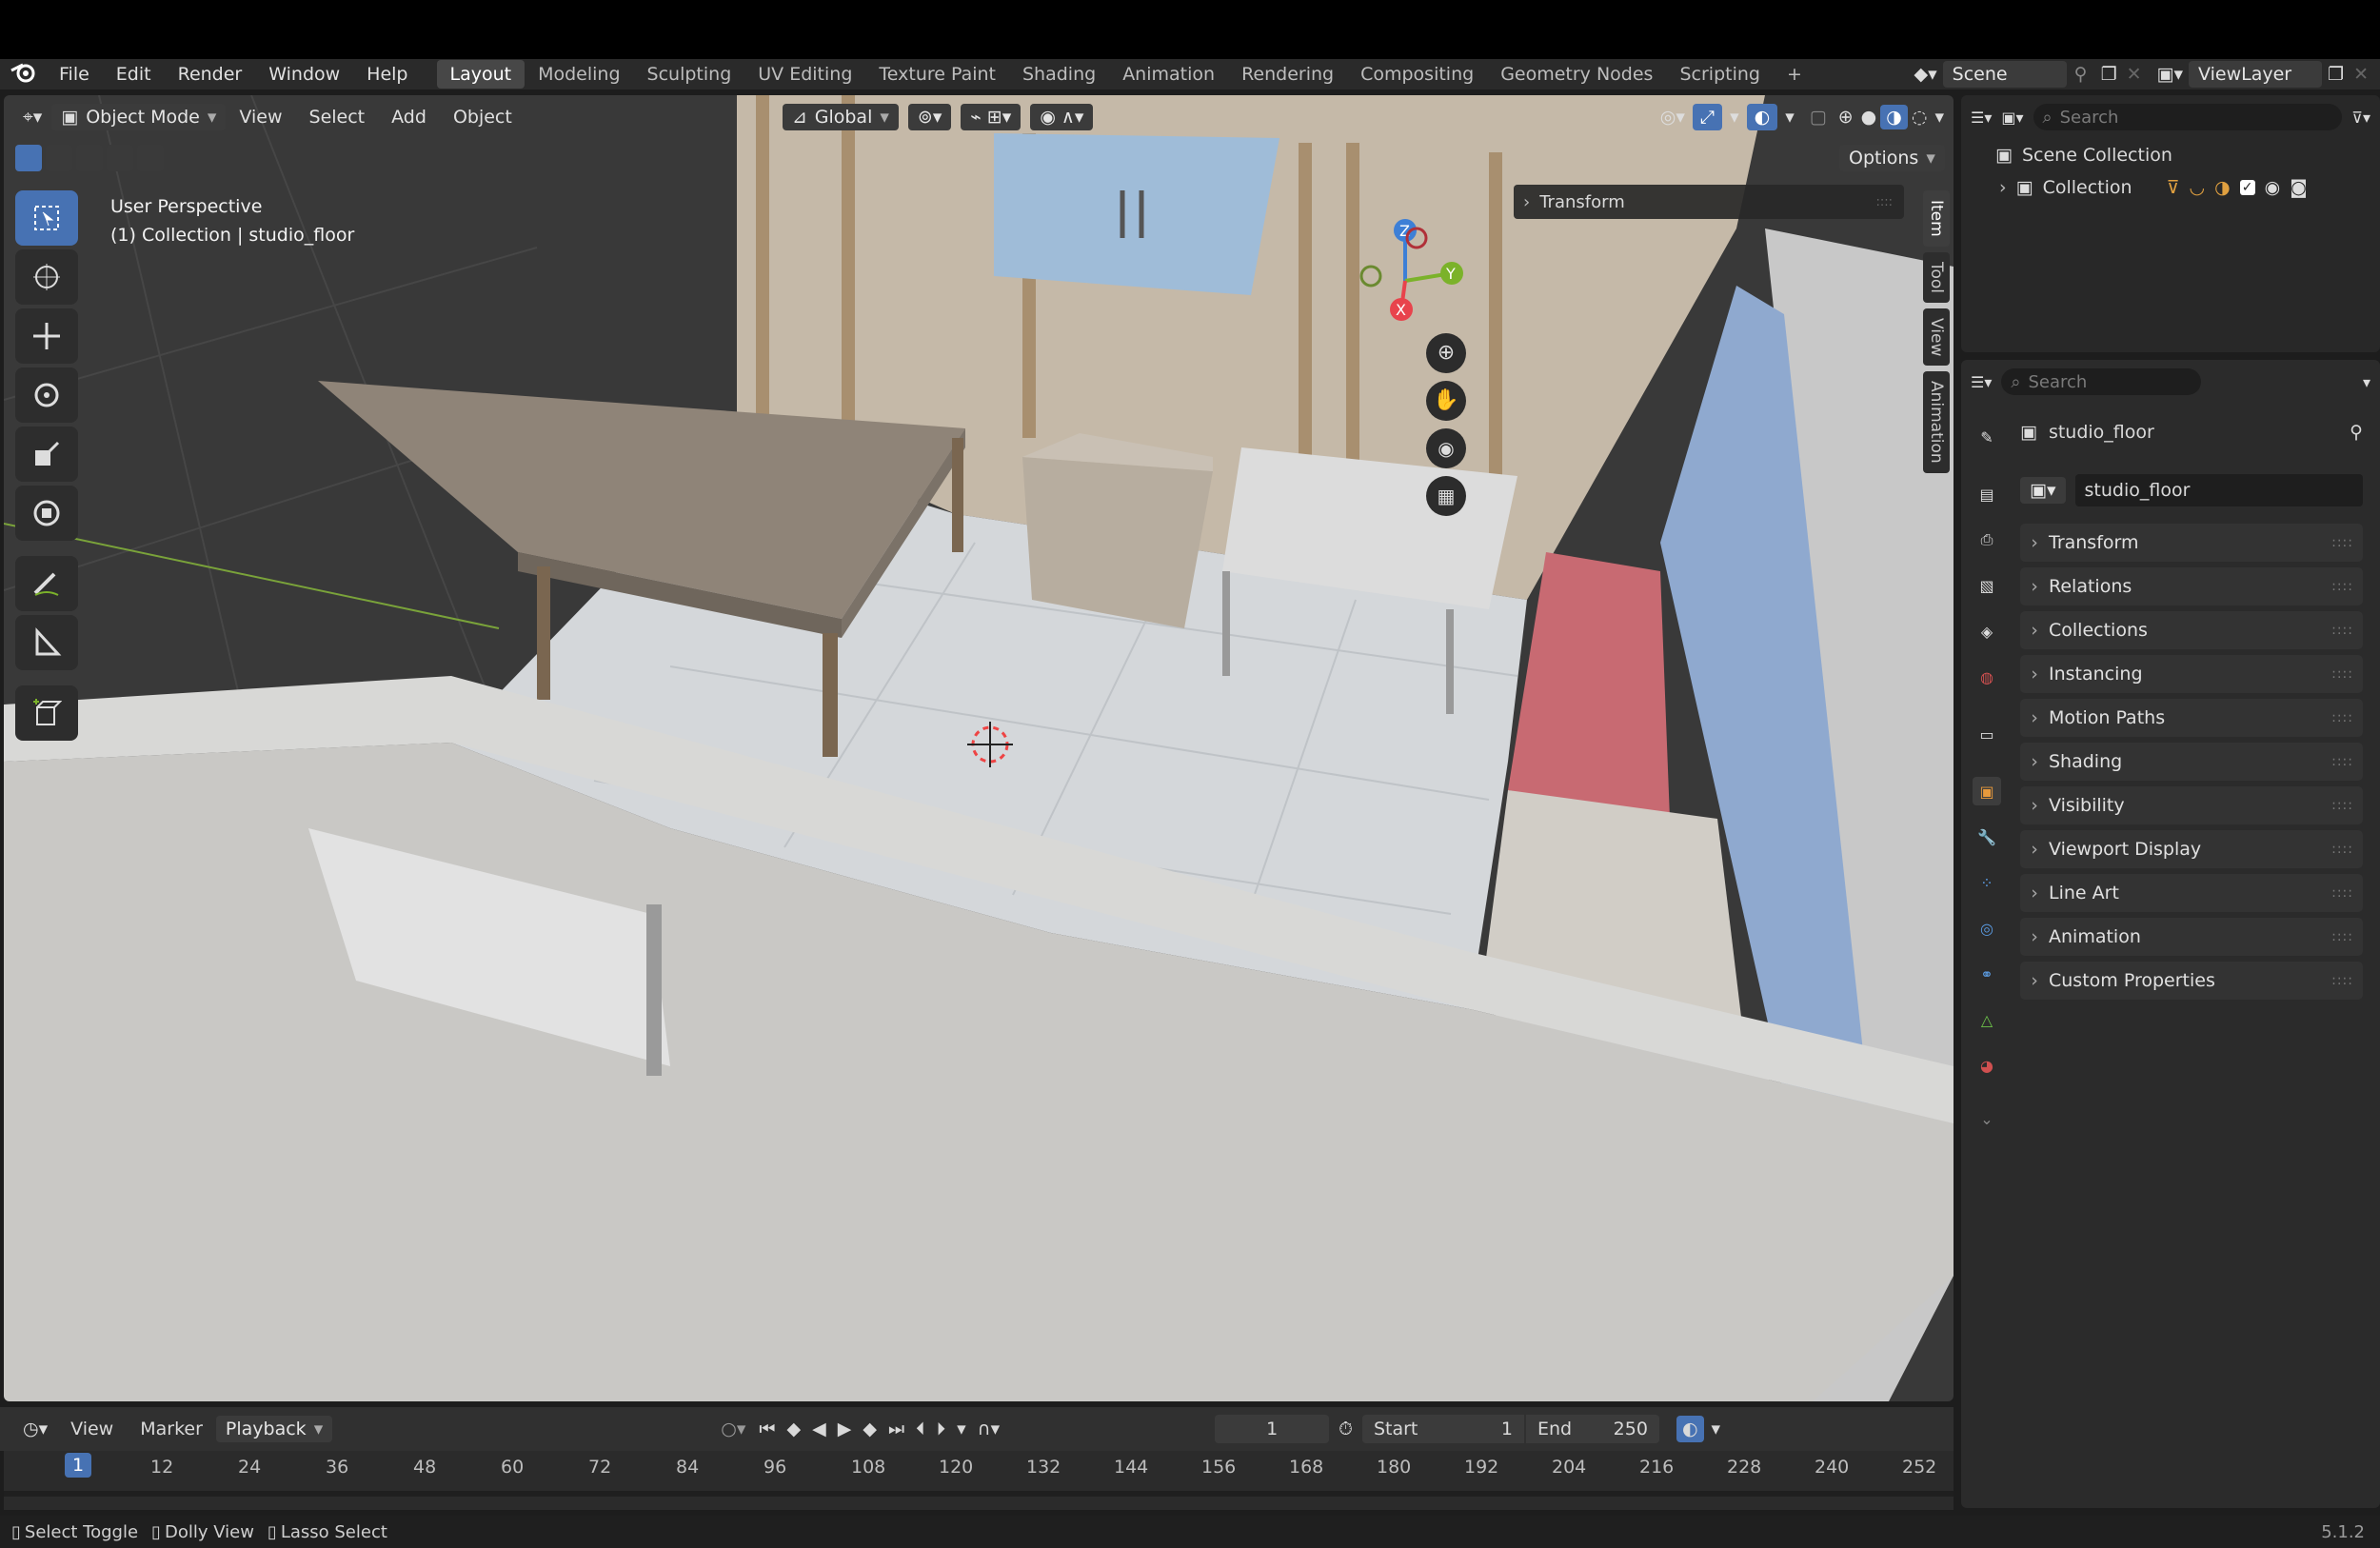 Image resolution: width=2380 pixels, height=1548 pixels. What do you see at coordinates (1789, 117) in the screenshot?
I see `overlay-dropdown-icon: ▾` at bounding box center [1789, 117].